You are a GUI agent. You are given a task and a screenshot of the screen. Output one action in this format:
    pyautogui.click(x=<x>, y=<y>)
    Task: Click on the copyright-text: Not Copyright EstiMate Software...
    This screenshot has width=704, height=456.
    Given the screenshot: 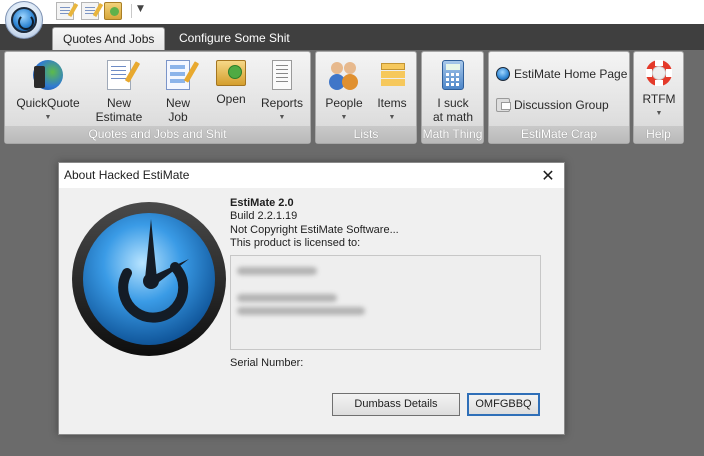 What is the action you would take?
    pyautogui.click(x=314, y=230)
    